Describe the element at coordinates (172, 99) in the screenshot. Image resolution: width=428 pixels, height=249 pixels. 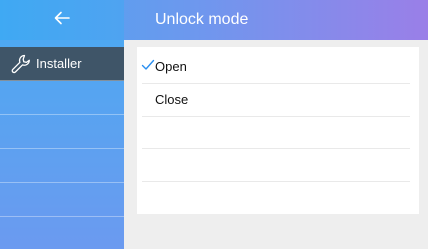
I see `option-label: Close` at that location.